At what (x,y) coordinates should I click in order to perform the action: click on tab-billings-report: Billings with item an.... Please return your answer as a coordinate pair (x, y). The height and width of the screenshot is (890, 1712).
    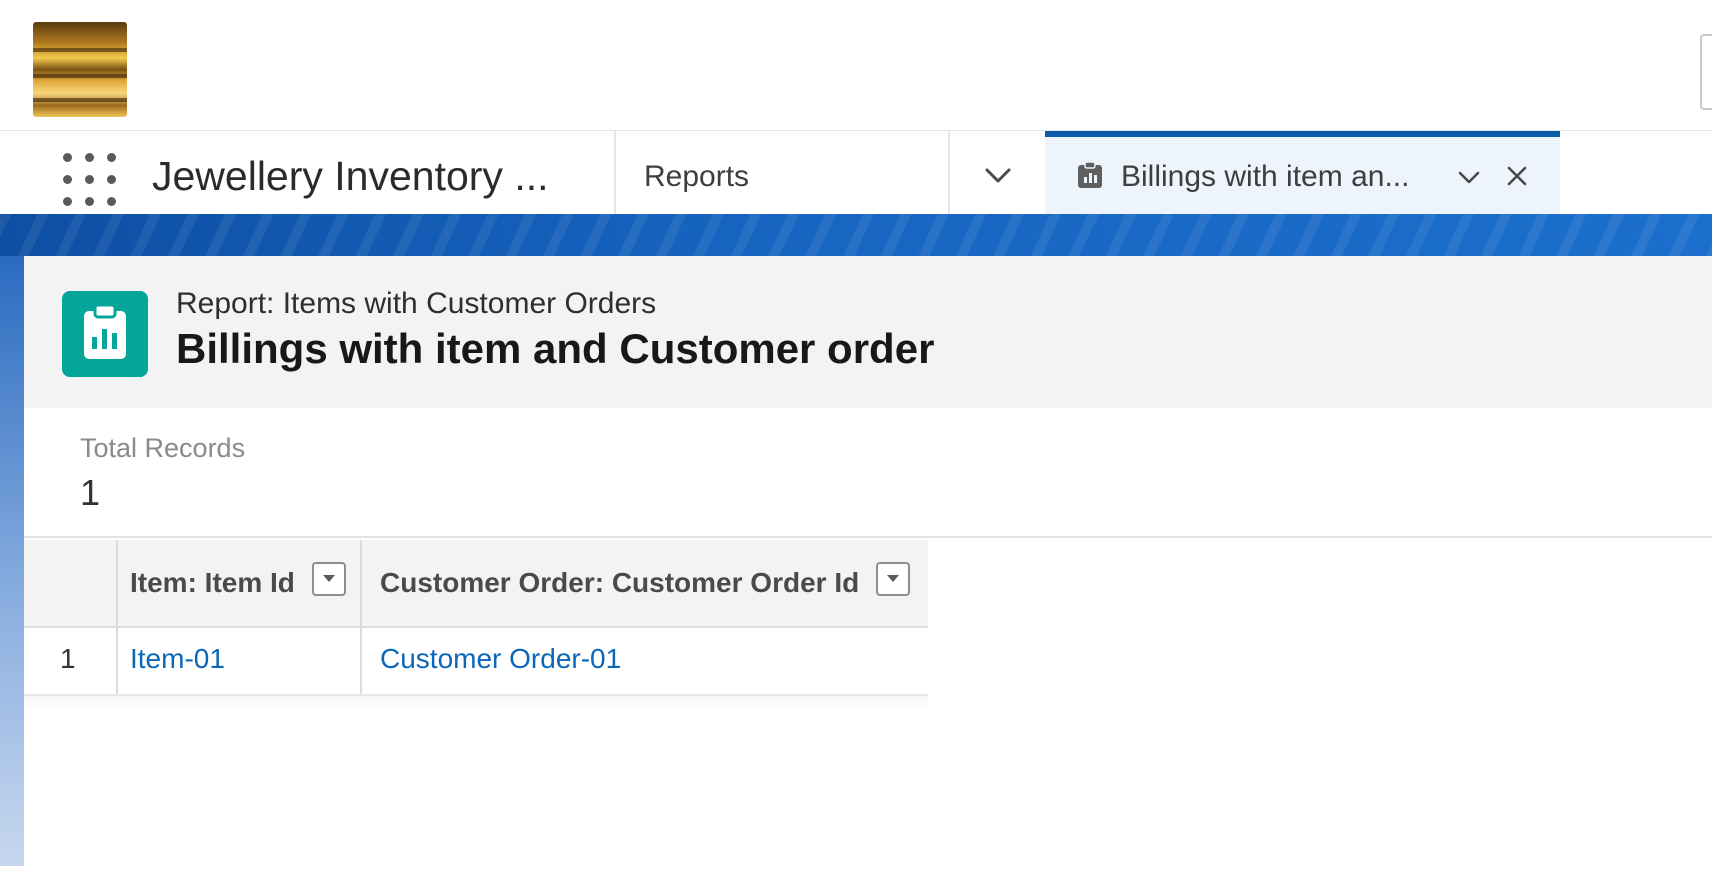
    Looking at the image, I should click on (1302, 172).